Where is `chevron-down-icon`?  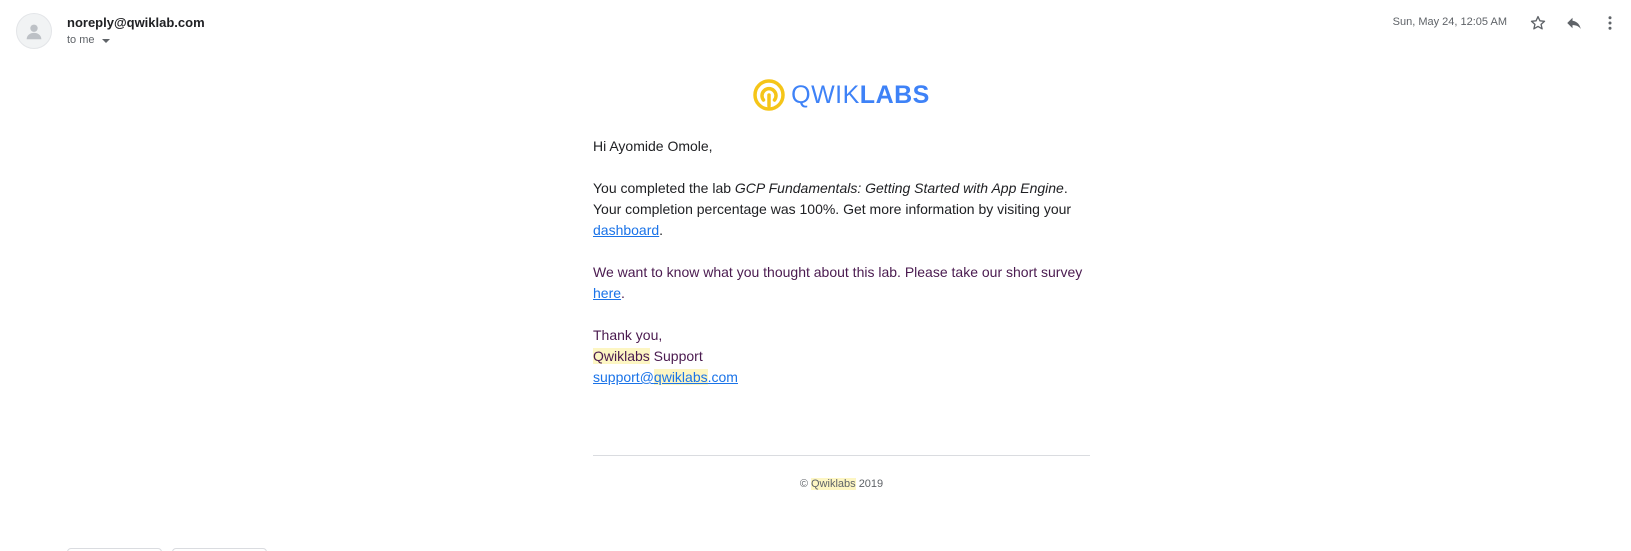
chevron-down-icon is located at coordinates (105, 40).